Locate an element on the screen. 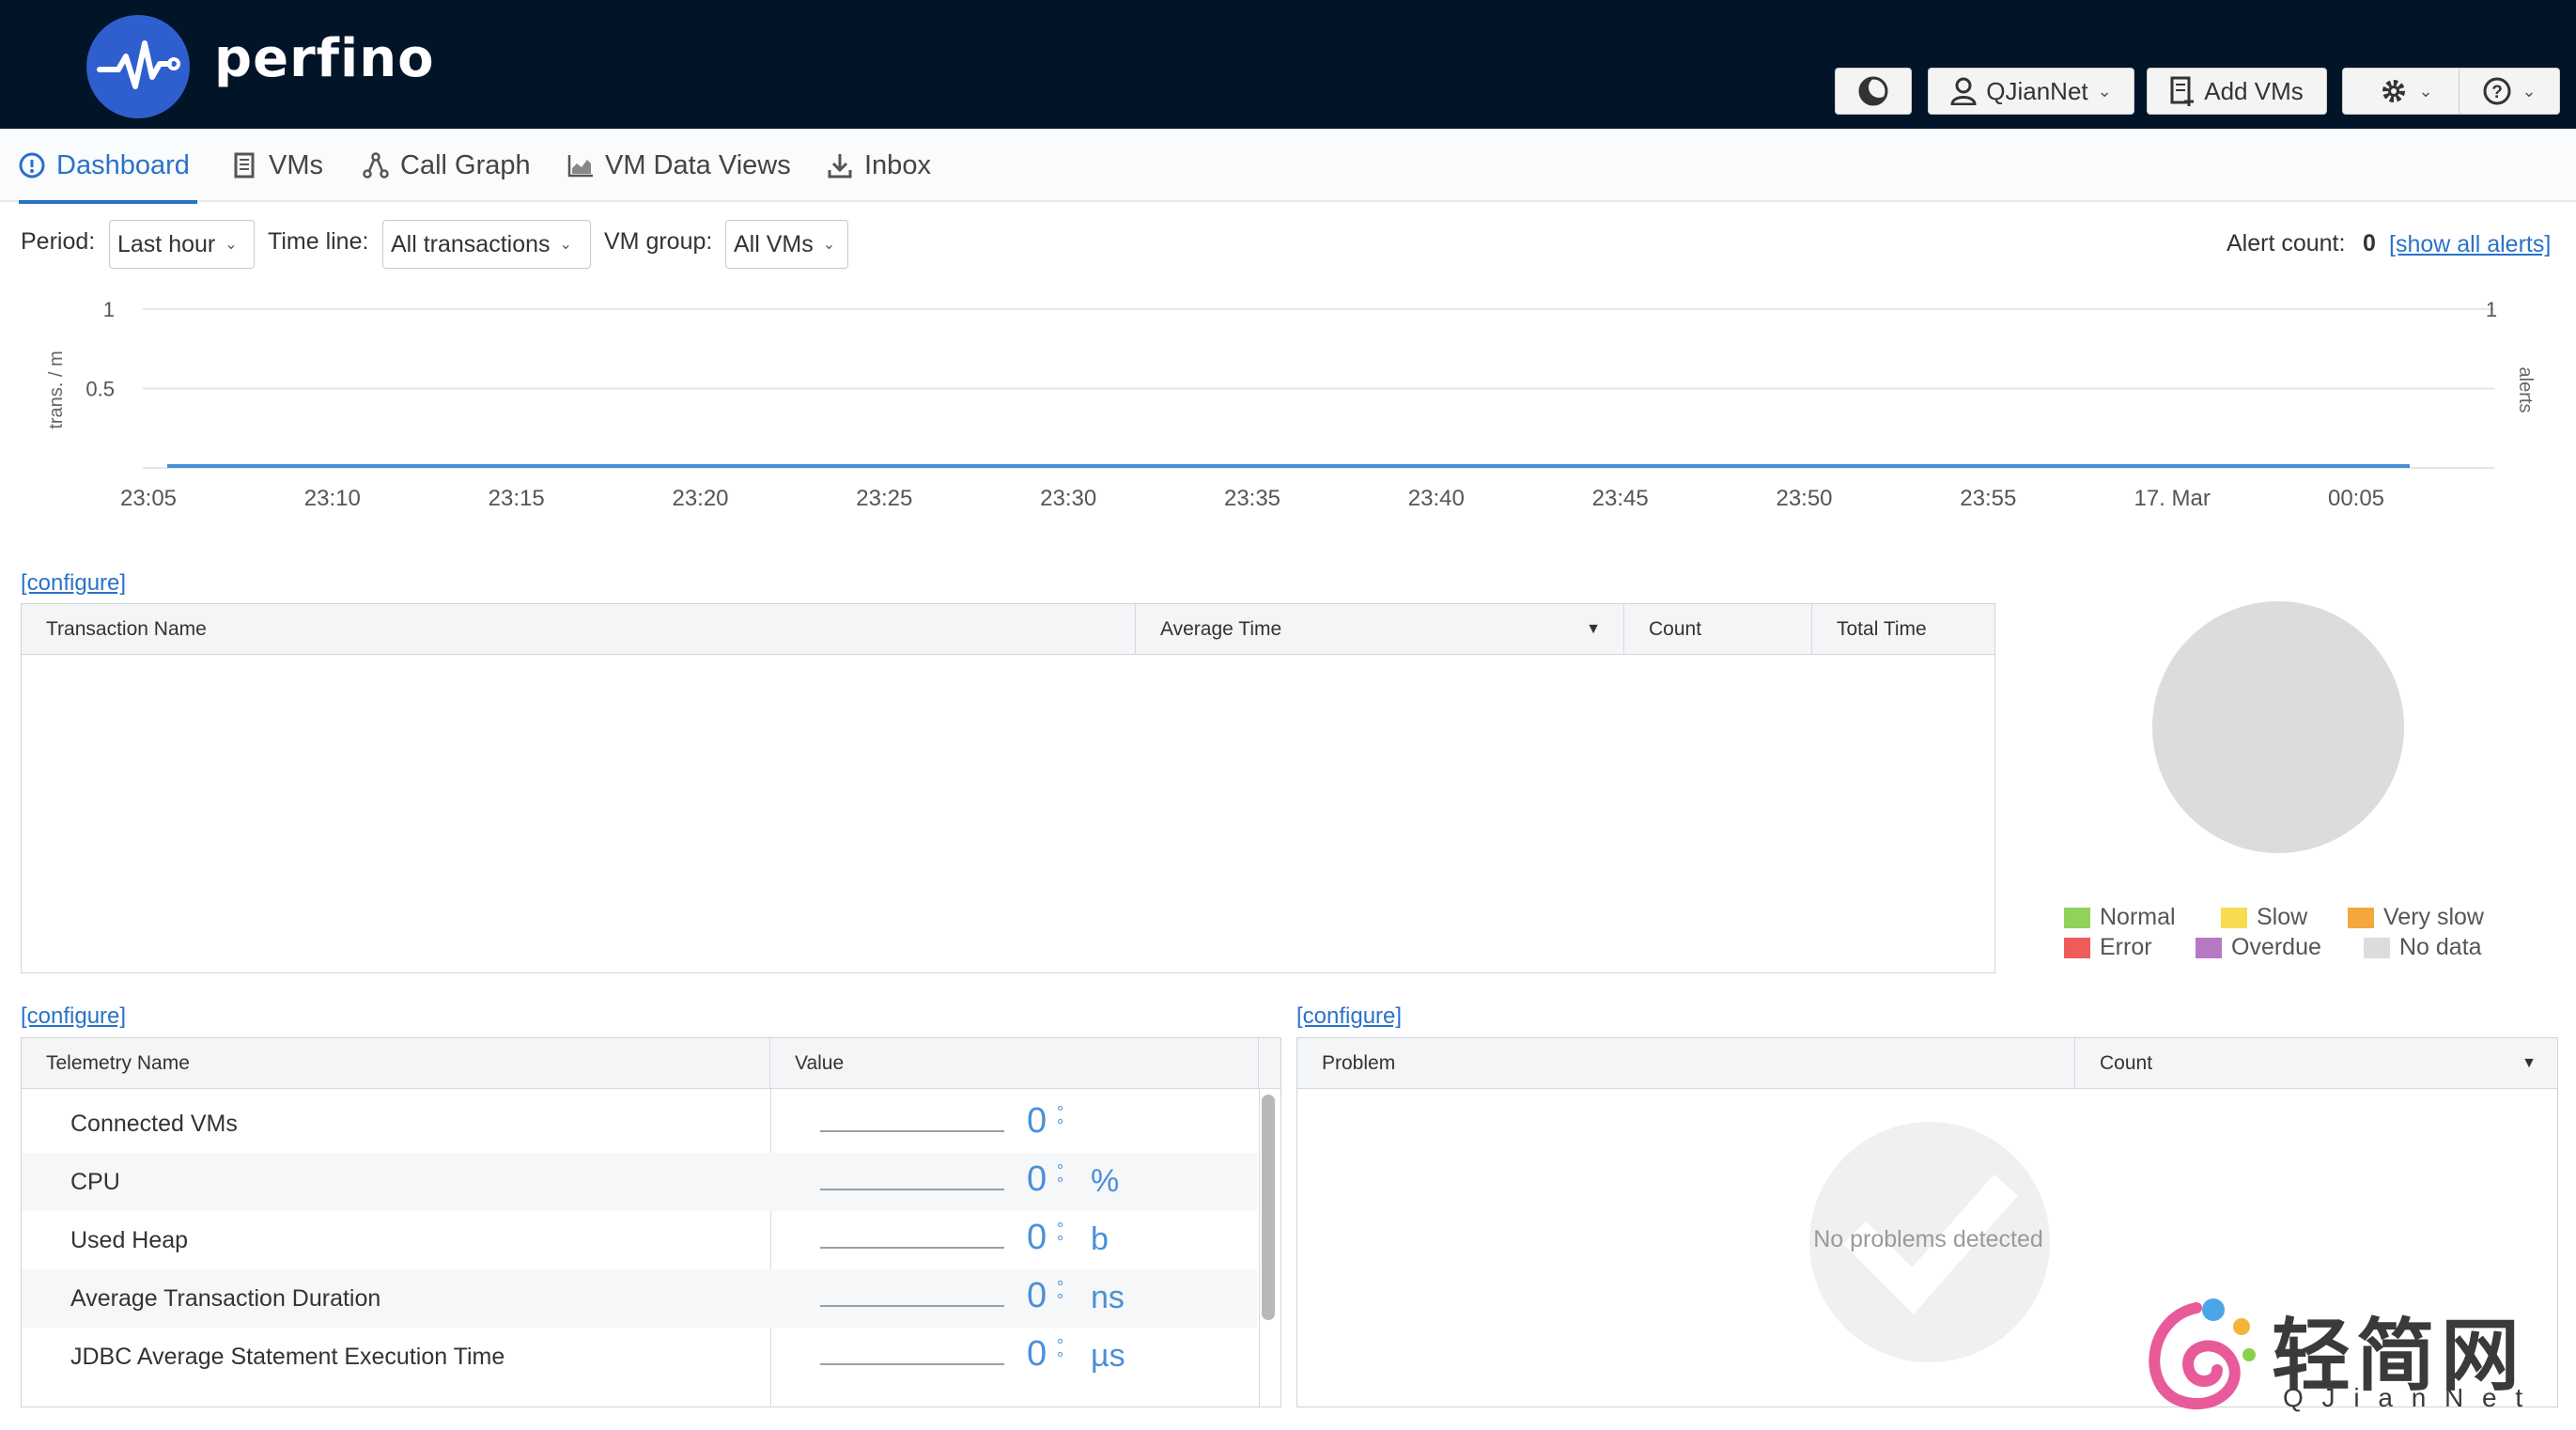 This screenshot has width=2576, height=1430. legend-label: Normal is located at coordinates (2138, 917).